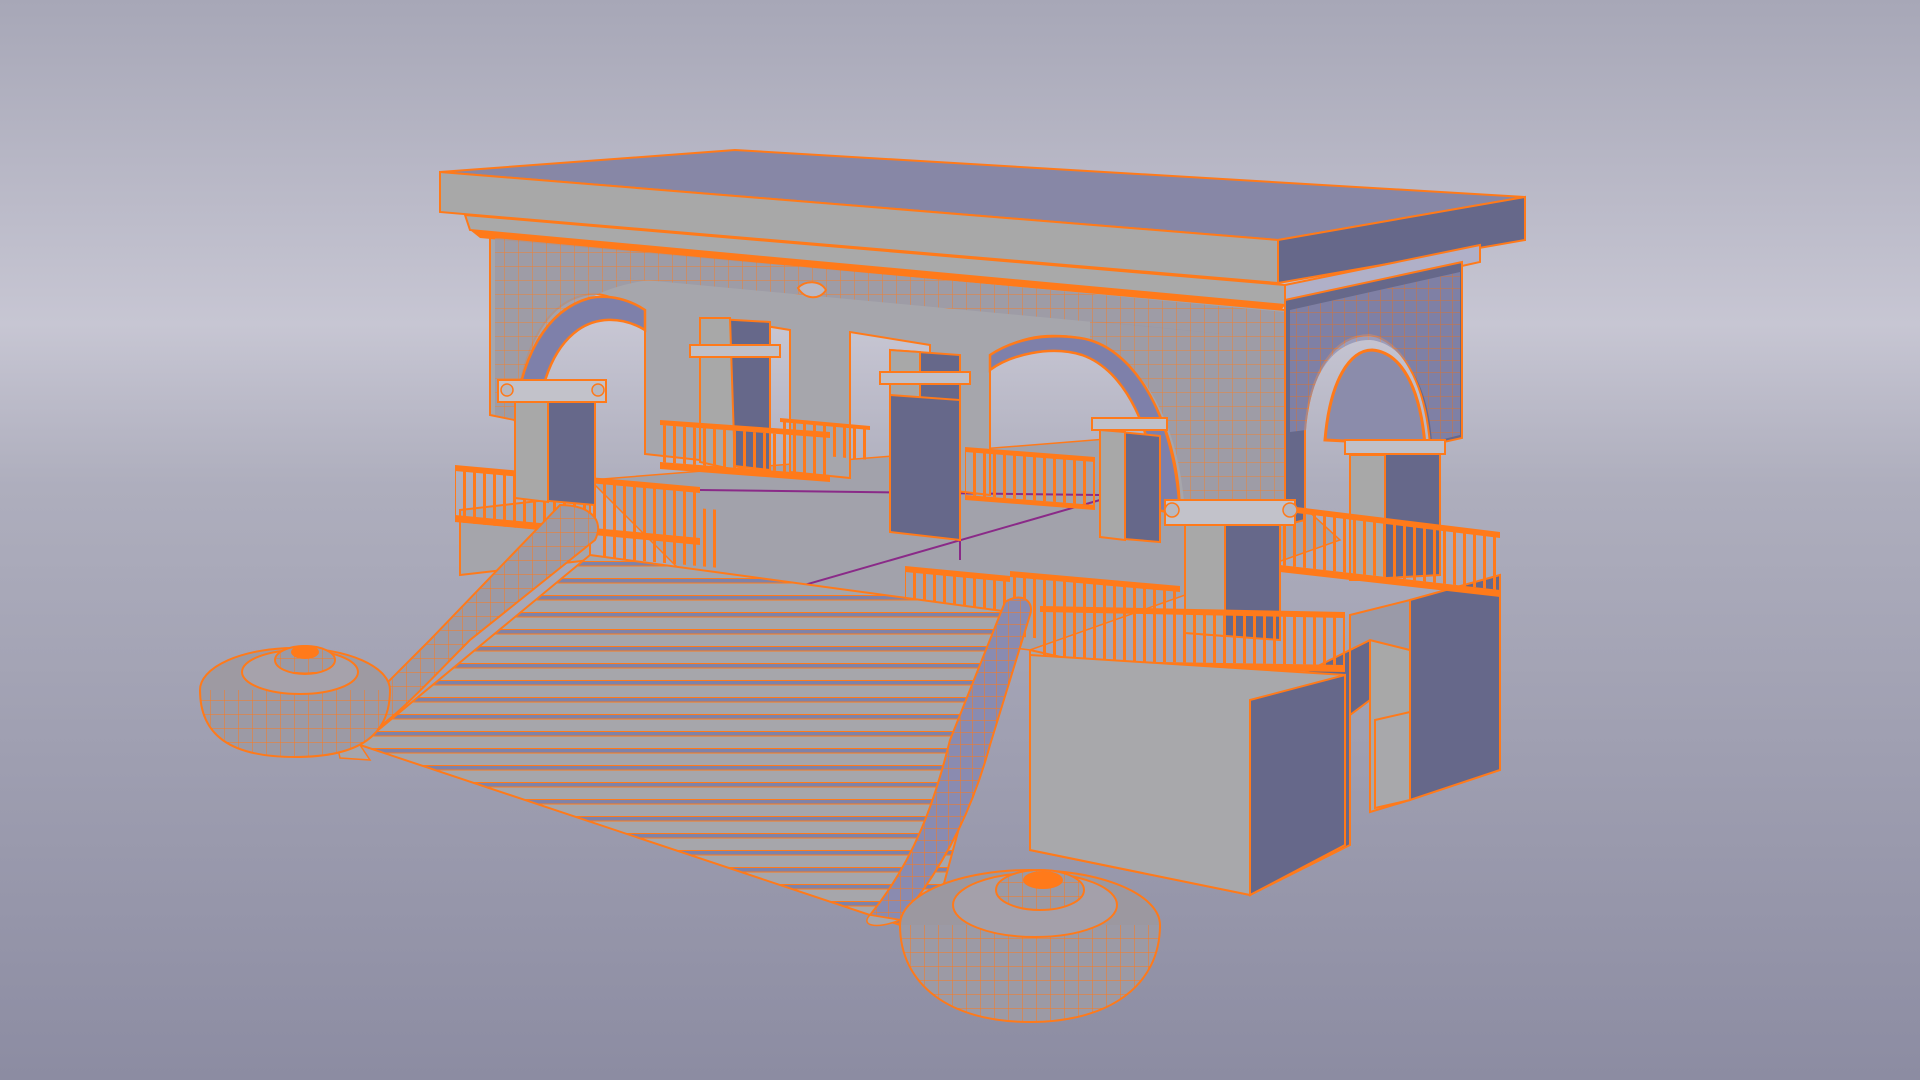 The width and height of the screenshot is (1920, 1080). What do you see at coordinates (1392, 760) in the screenshot?
I see `podium-step` at bounding box center [1392, 760].